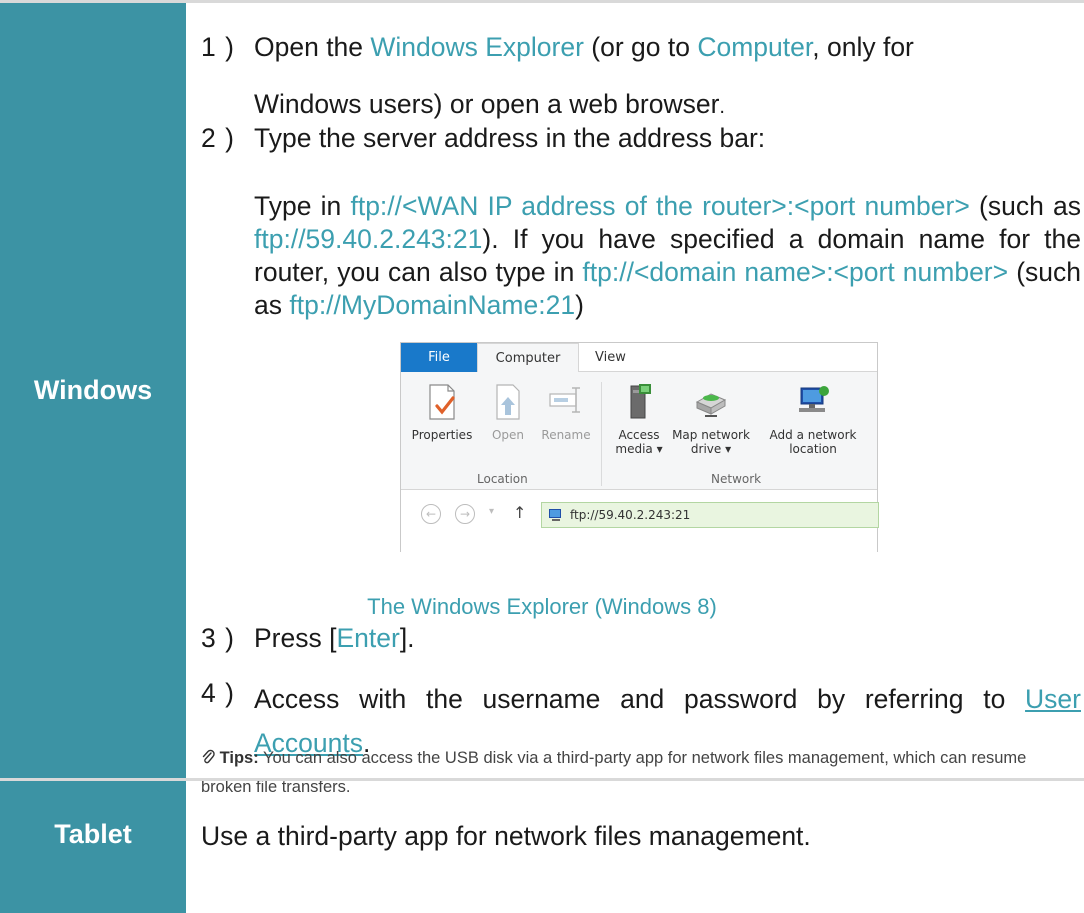 The height and width of the screenshot is (913, 1084). What do you see at coordinates (555, 515) in the screenshot?
I see `network-folder-icon` at bounding box center [555, 515].